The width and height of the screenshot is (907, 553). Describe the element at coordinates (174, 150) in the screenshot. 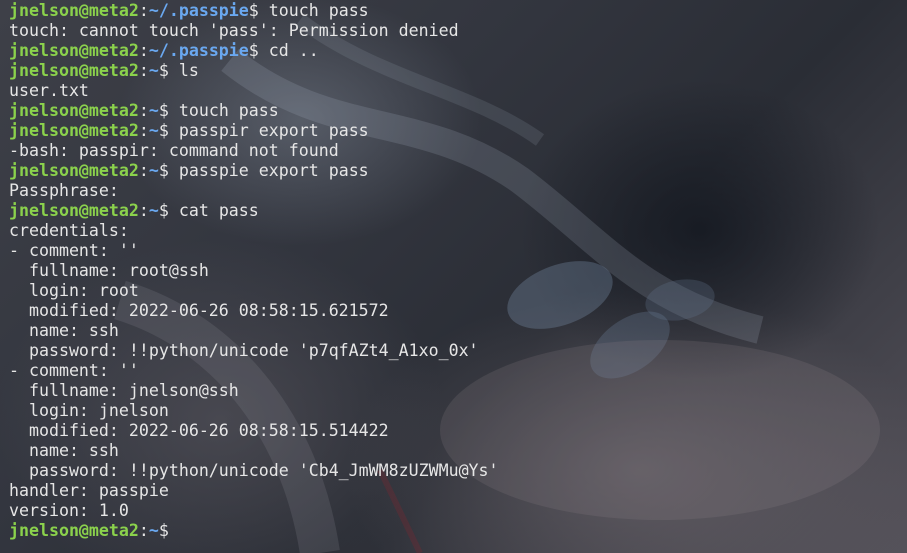

I see `output-line: -bash: passpir: command not found` at that location.